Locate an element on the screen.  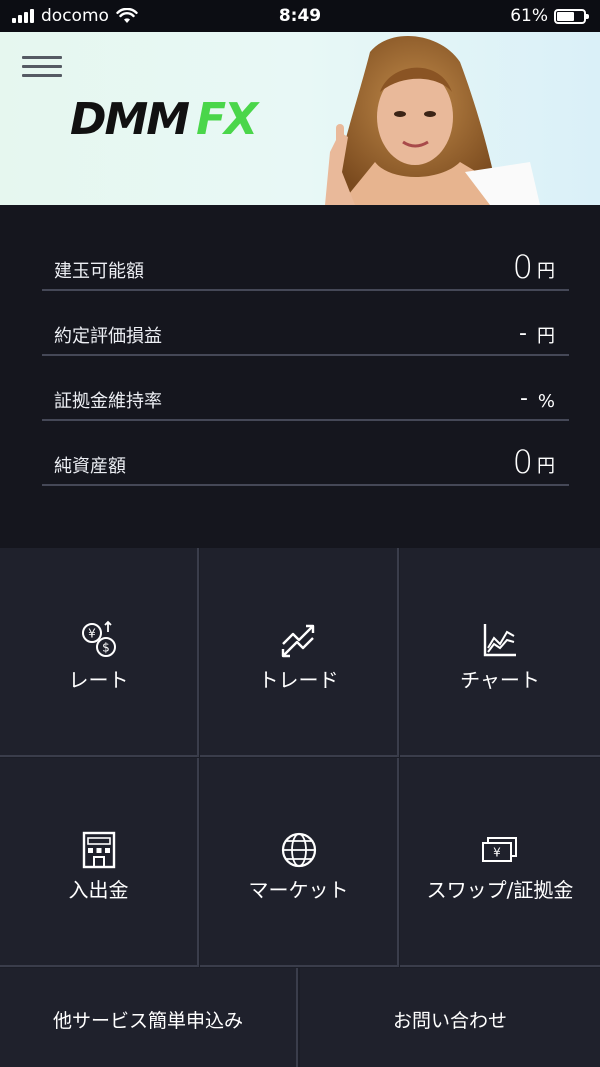
summary-label: 純資産額 is located at coordinates (90, 466).